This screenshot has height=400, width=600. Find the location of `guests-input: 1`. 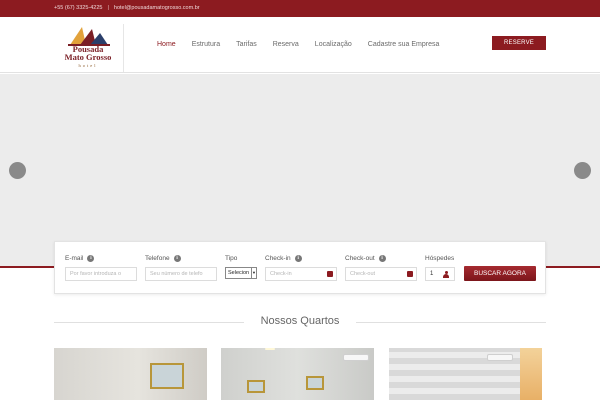

guests-input: 1 is located at coordinates (440, 274).